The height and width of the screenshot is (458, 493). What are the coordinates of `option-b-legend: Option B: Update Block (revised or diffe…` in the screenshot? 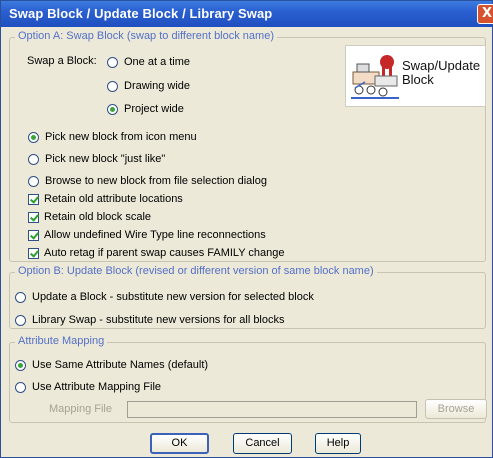 It's located at (196, 271).